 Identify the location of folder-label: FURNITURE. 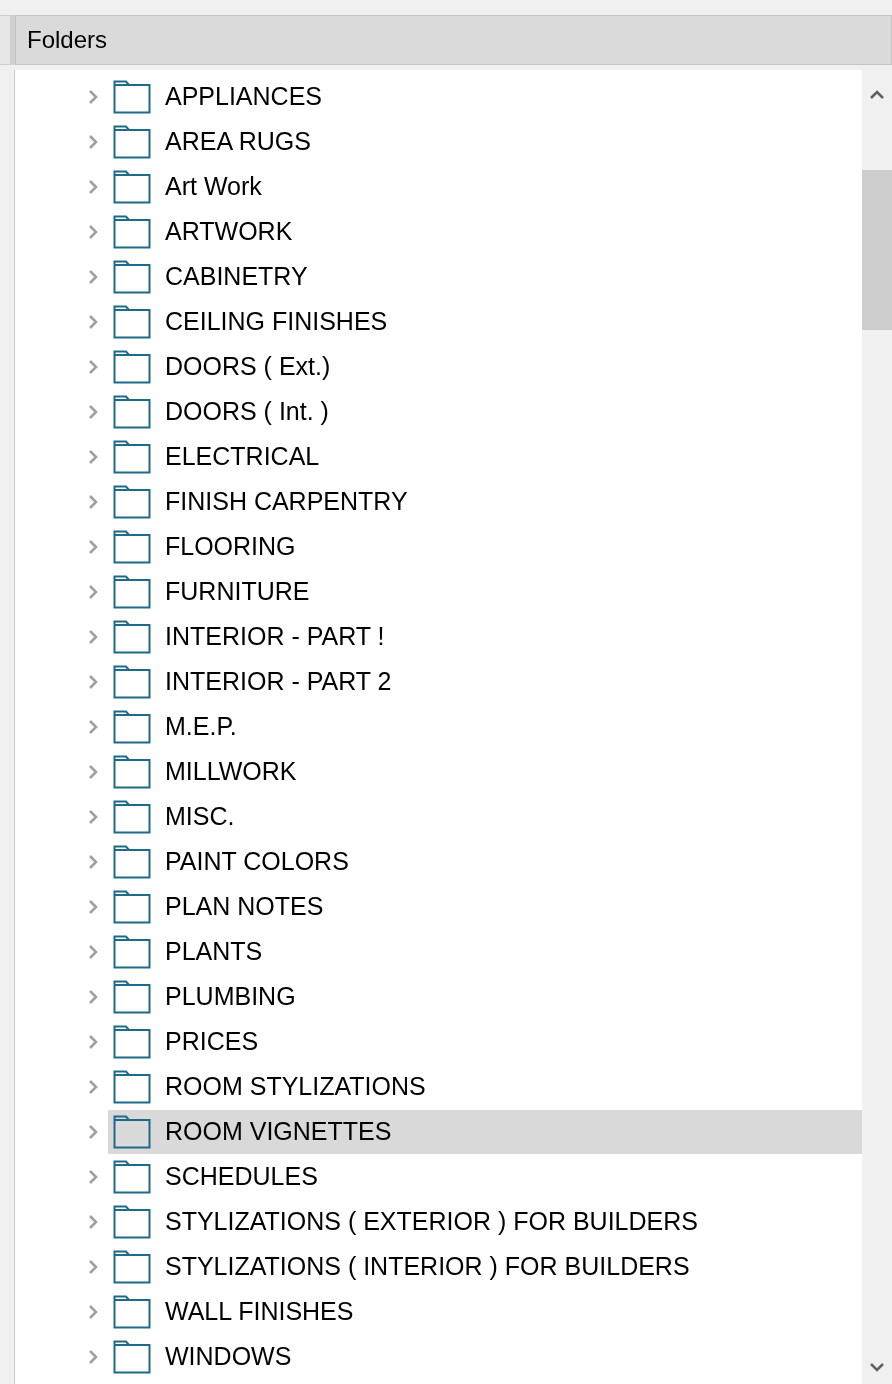
(237, 591).